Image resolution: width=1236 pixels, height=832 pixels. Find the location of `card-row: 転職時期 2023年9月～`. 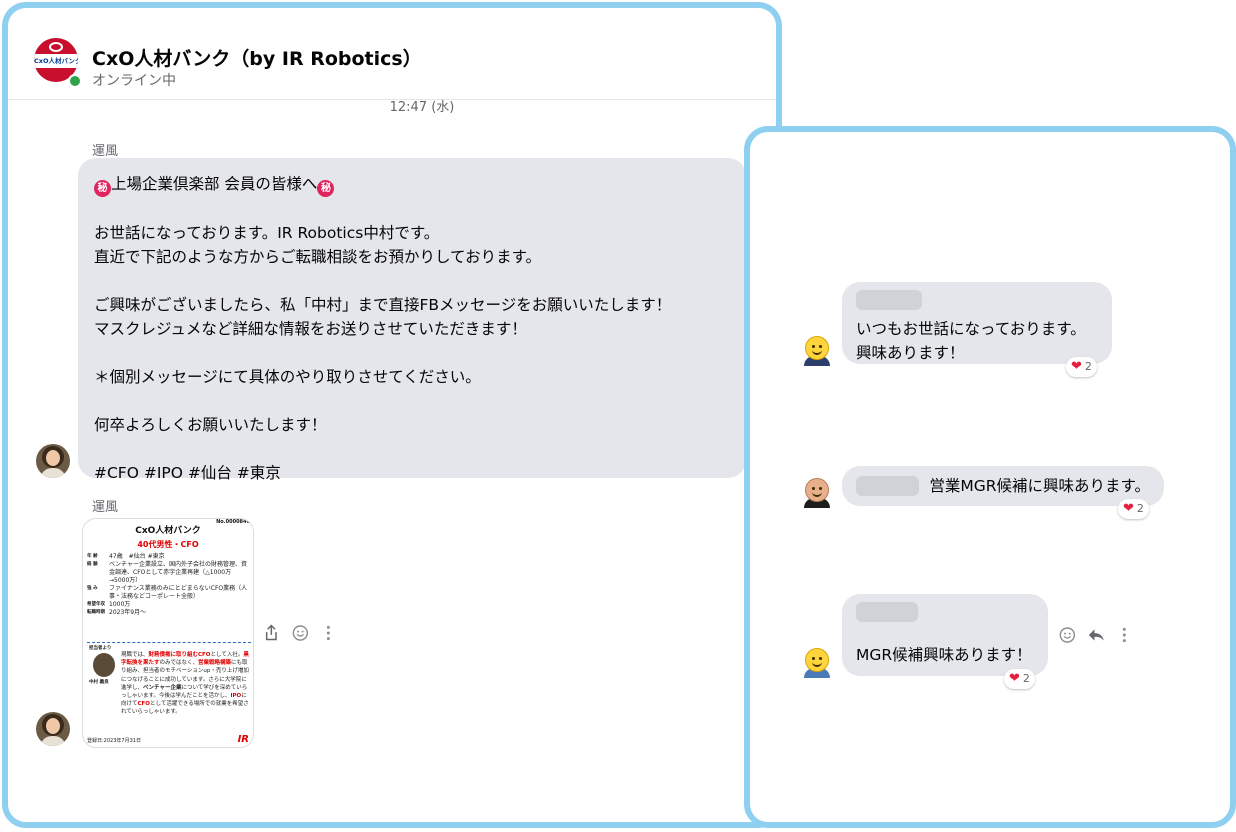

card-row: 転職時期 2023年9月～ is located at coordinates (169, 613).